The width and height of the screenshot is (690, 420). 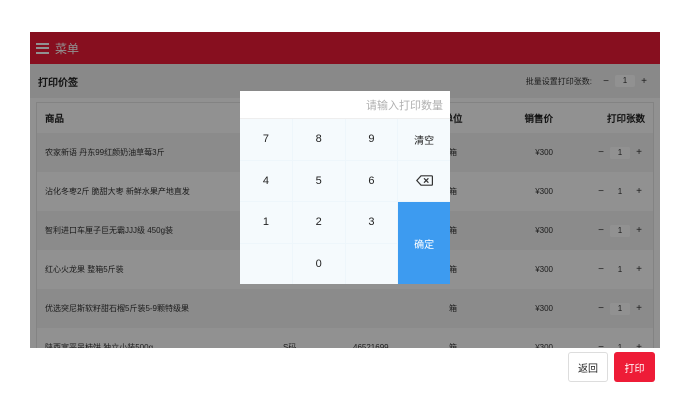 I want to click on print-quantity-input: 请输入打印数量, so click(x=345, y=105).